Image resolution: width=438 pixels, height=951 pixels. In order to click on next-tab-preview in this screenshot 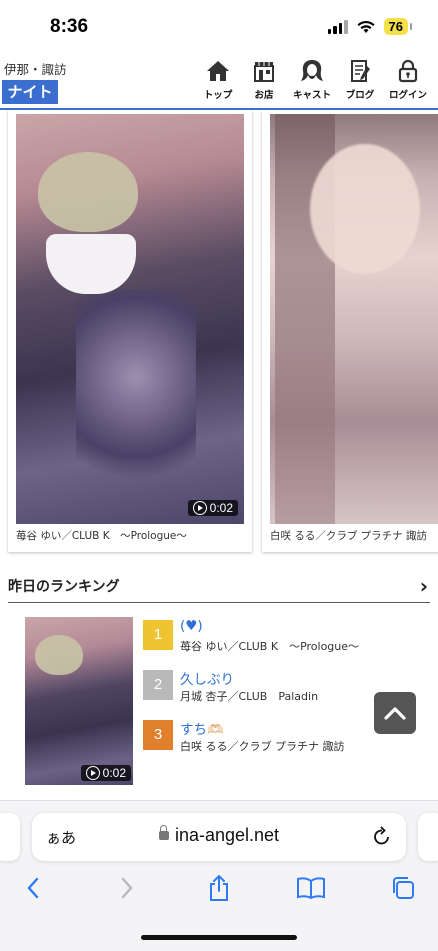, I will do `click(428, 837)`.